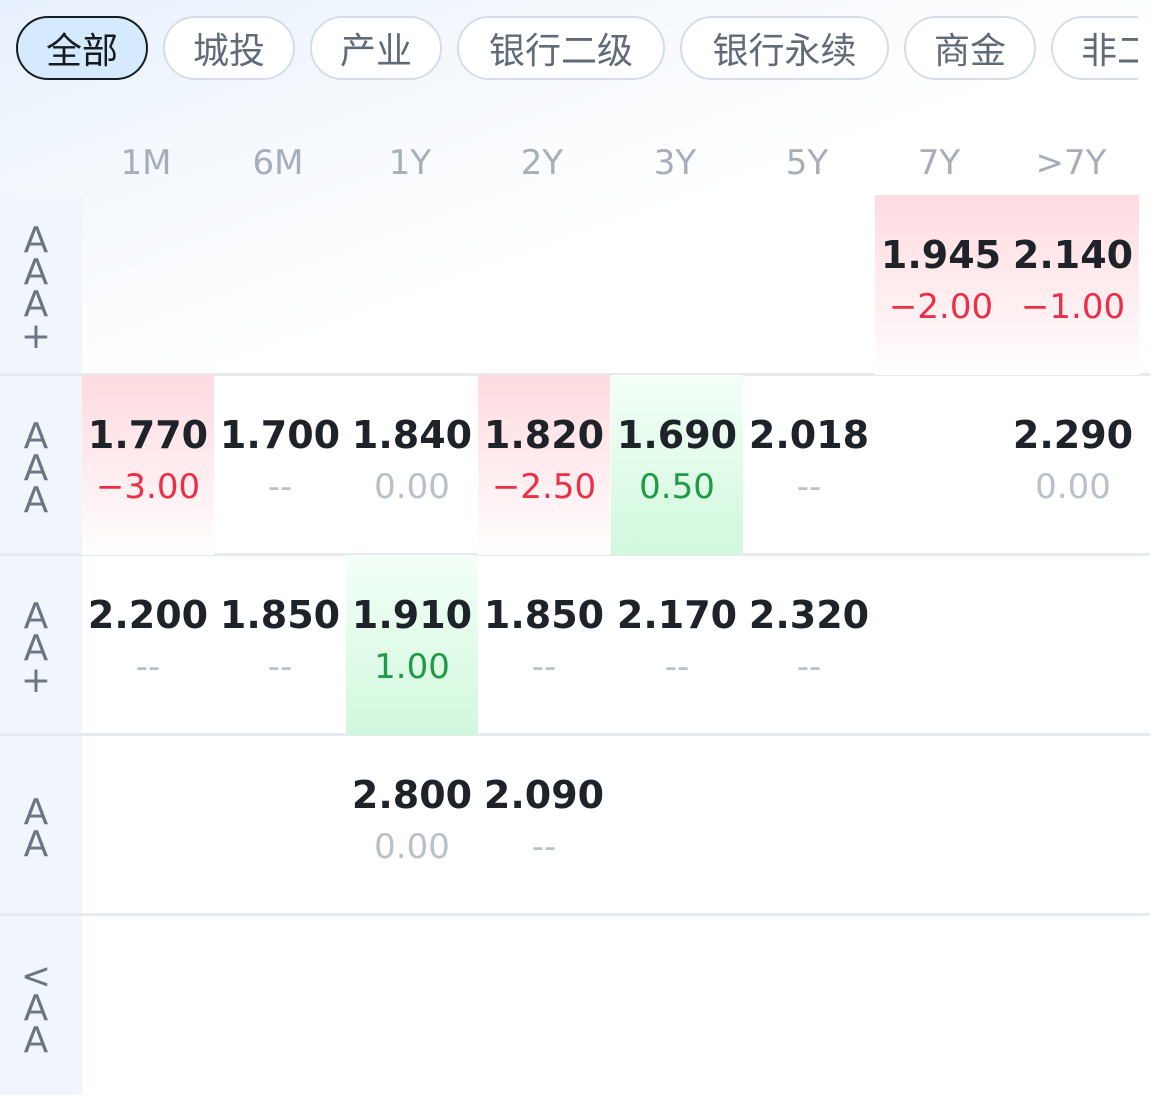  I want to click on yield-cell: 2.320 --, so click(809, 645).